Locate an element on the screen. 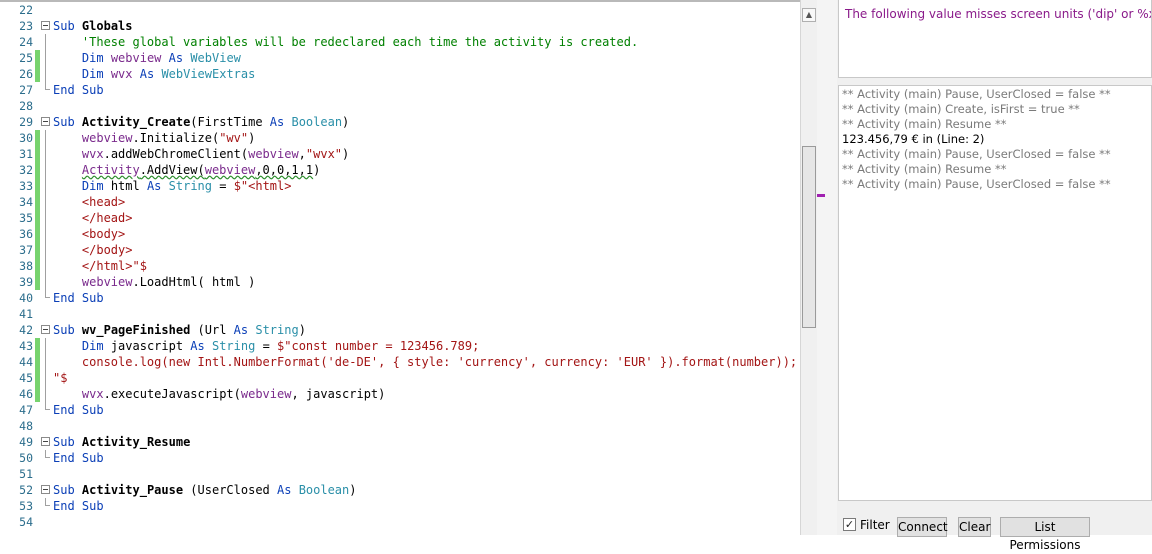 This screenshot has height=554, width=1152. code-text: <head> is located at coordinates (89, 202).